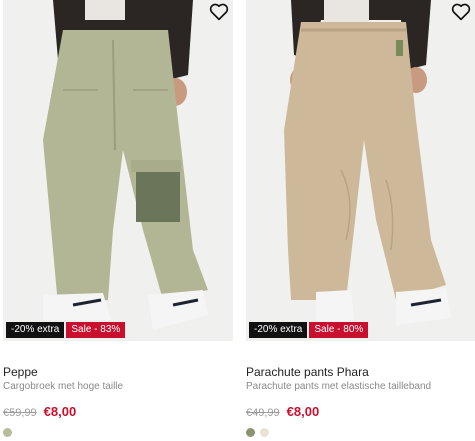  Describe the element at coordinates (20, 372) in the screenshot. I see `product-name: Peppe` at that location.